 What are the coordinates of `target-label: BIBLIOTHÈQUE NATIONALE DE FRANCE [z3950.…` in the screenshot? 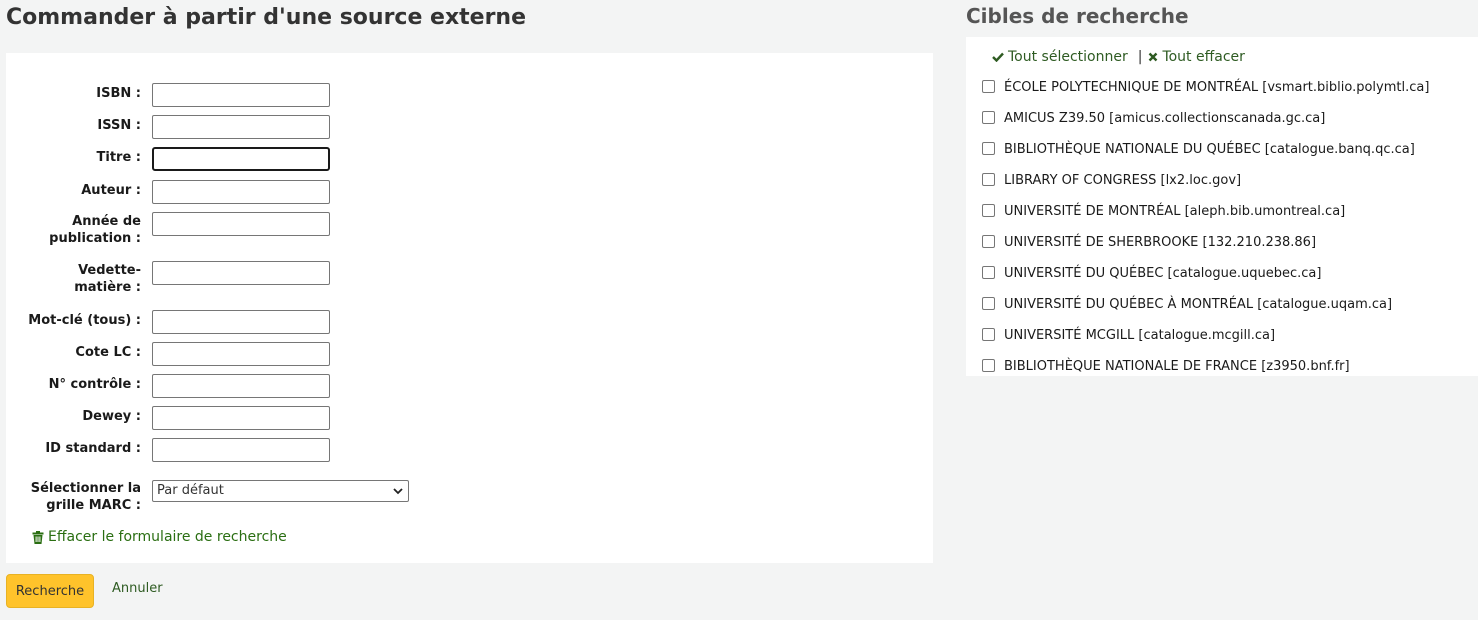 It's located at (1177, 366).